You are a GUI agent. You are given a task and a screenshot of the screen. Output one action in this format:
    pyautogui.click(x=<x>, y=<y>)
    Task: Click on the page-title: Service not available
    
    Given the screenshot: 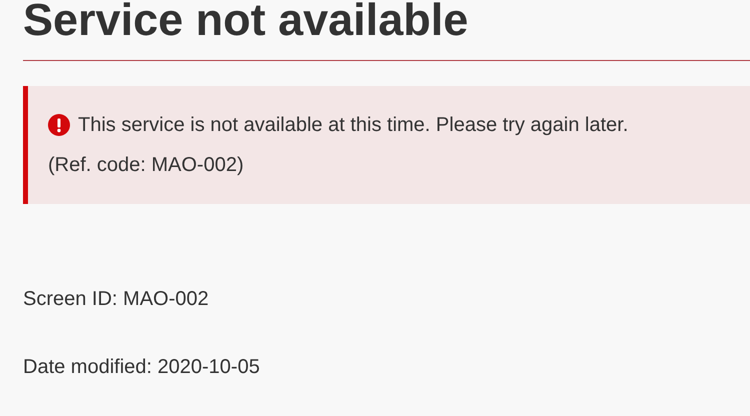 What is the action you would take?
    pyautogui.click(x=246, y=23)
    